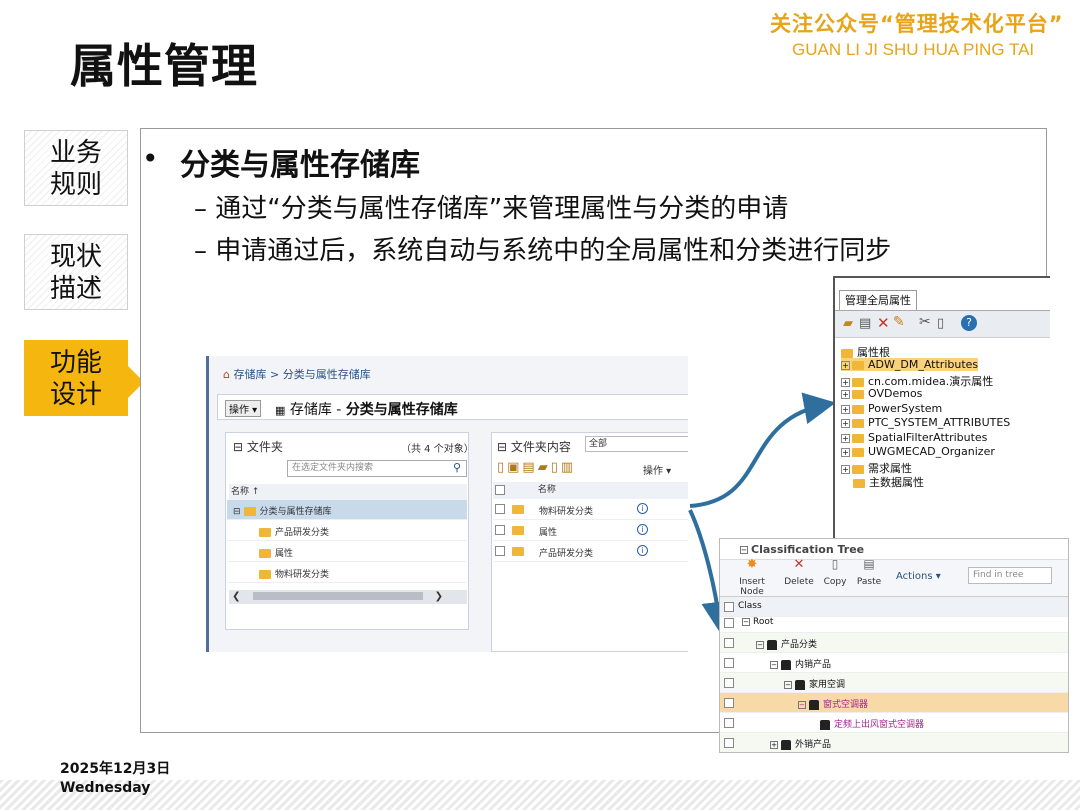 The width and height of the screenshot is (1080, 810). What do you see at coordinates (75, 257) in the screenshot?
I see `nav-label-line1: 现状` at bounding box center [75, 257].